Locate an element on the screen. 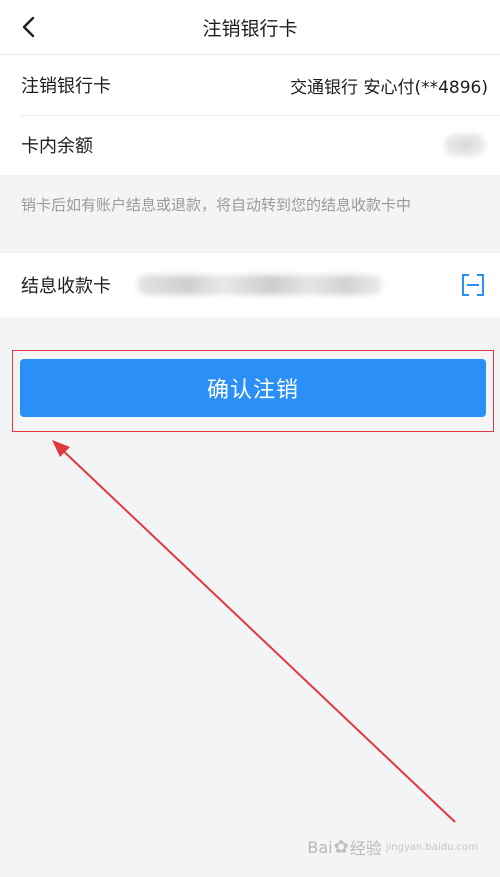 The image size is (500, 877). chevron-left-icon is located at coordinates (28, 27).